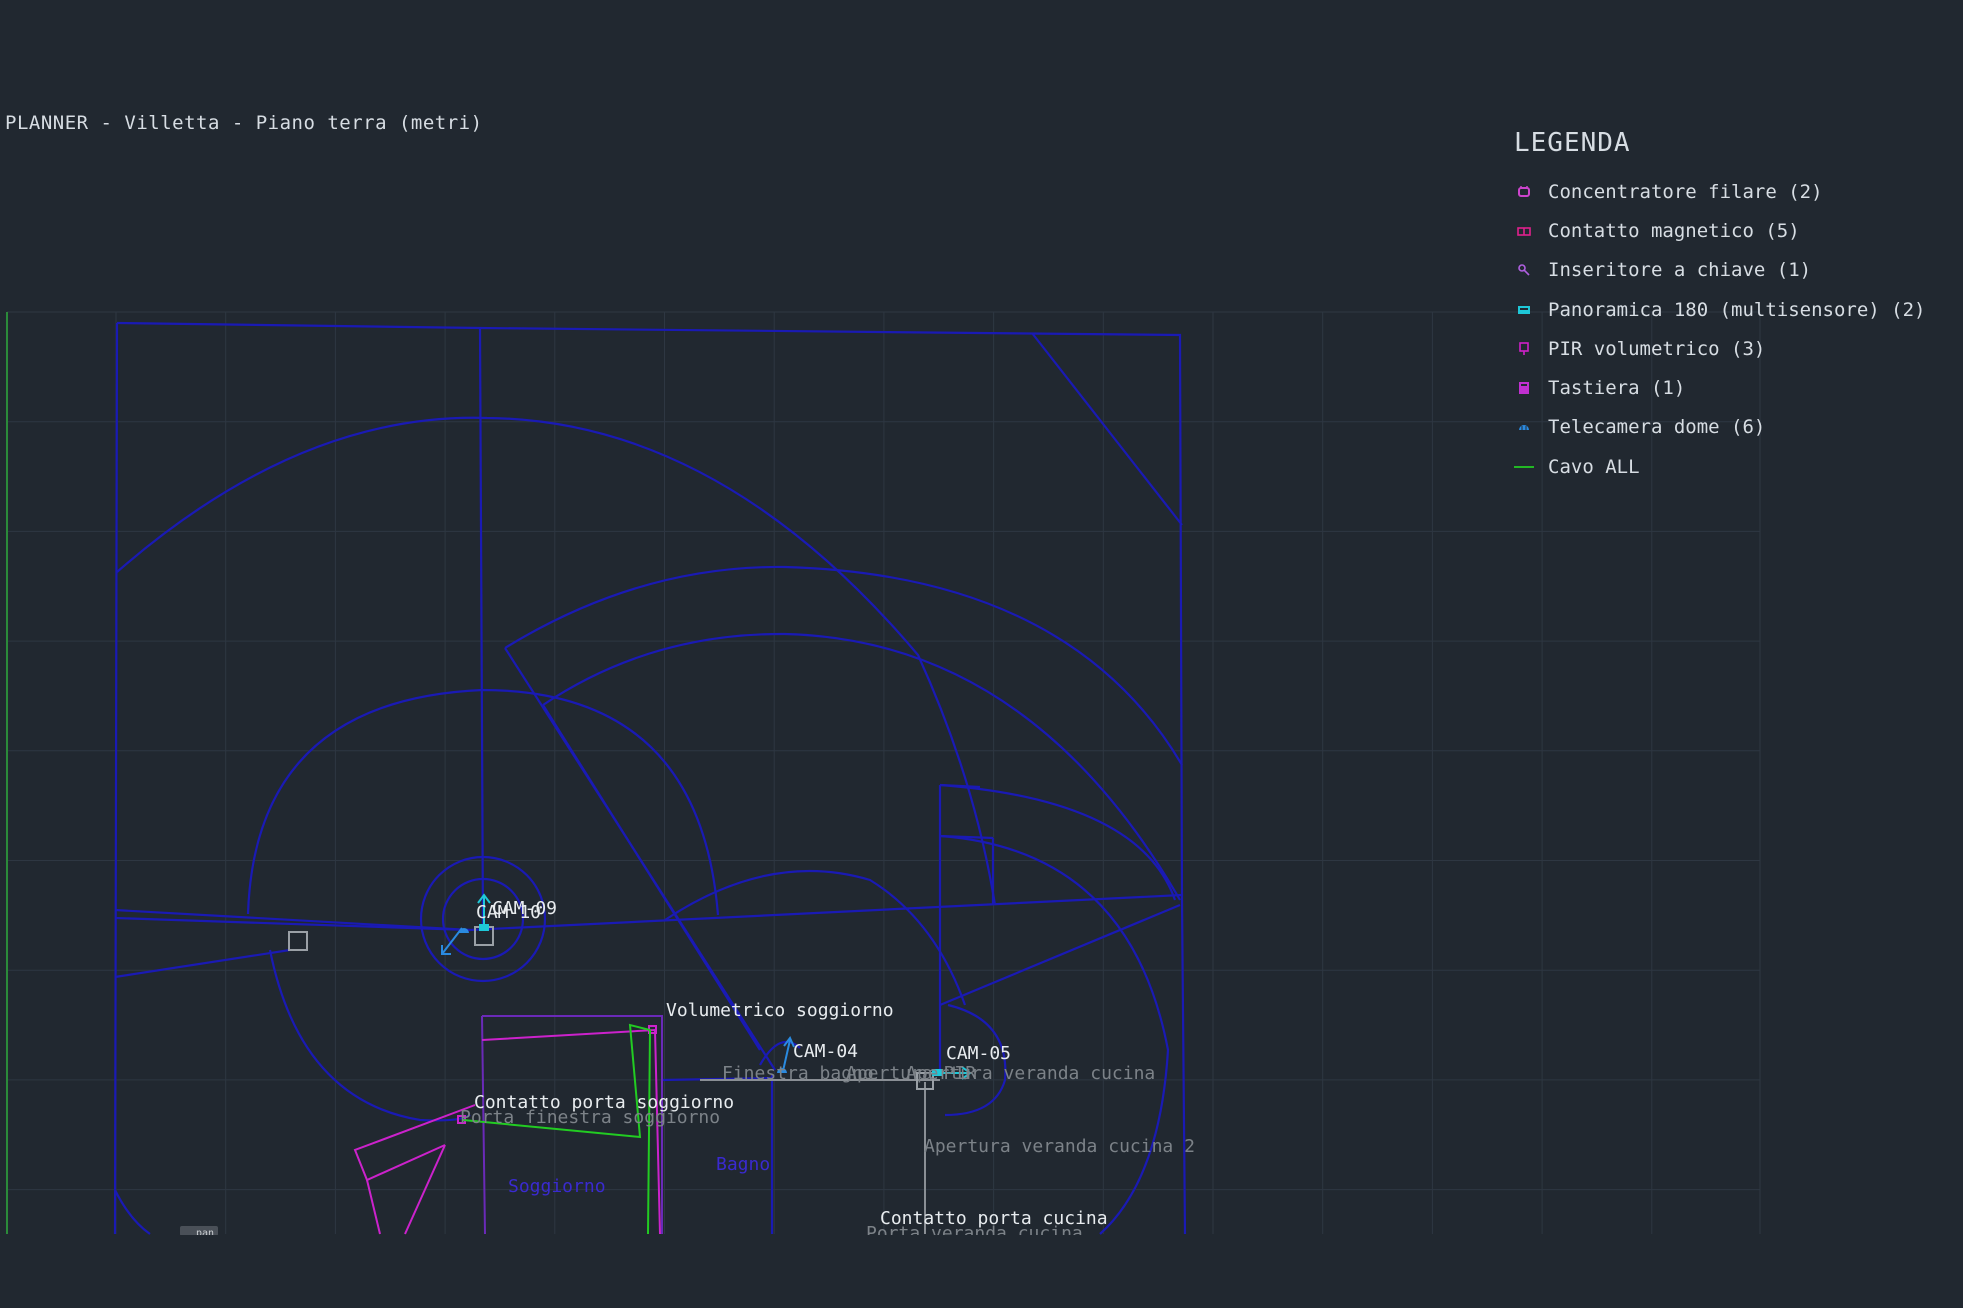 The width and height of the screenshot is (1963, 1308). I want to click on label-room-soggiorno: Soggiorno, so click(557, 1186).